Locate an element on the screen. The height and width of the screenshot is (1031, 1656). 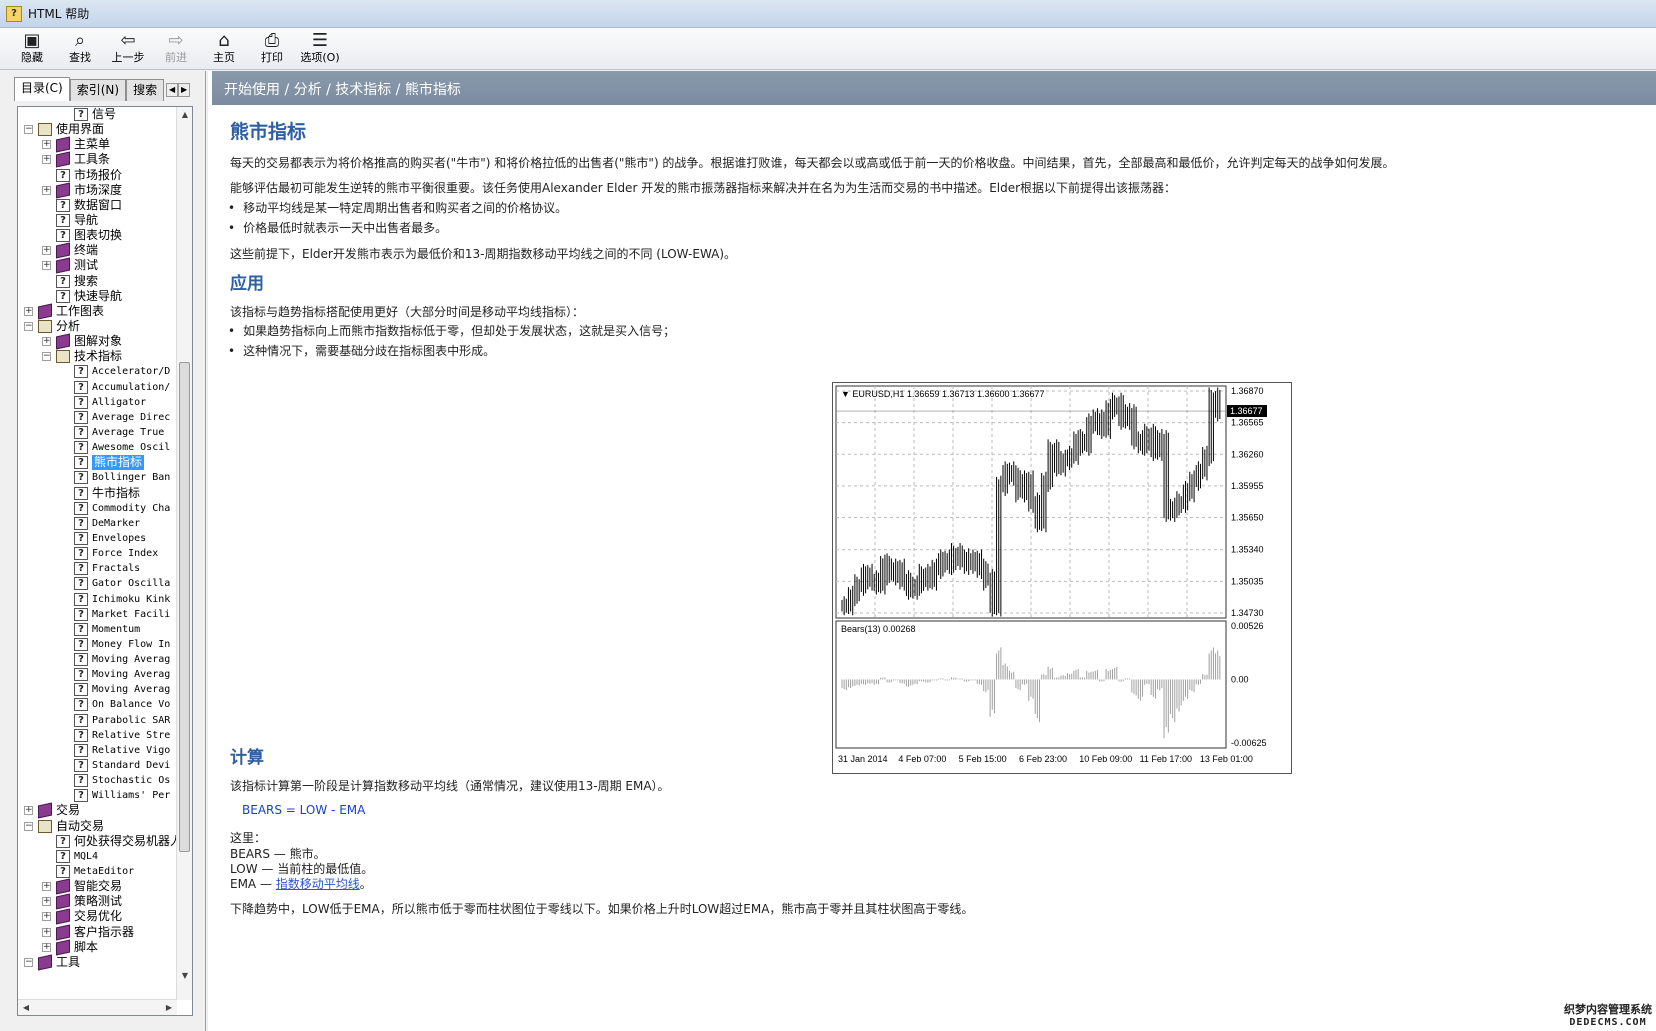
tree-item: ? Williams' Per is located at coordinates (97, 795).